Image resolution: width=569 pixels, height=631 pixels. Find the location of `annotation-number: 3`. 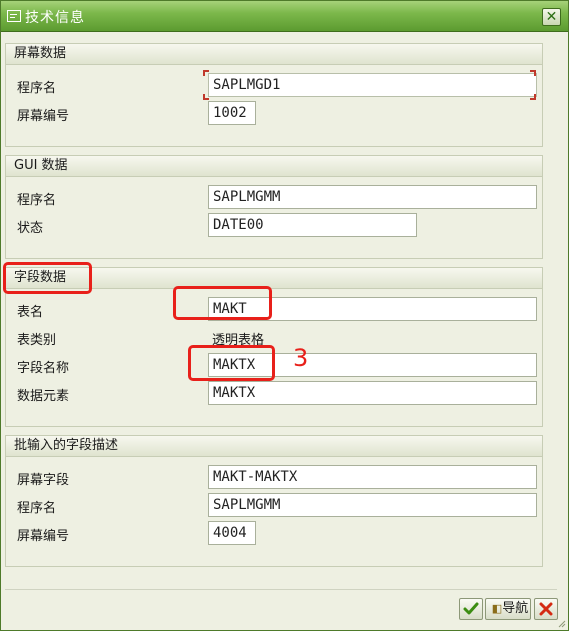

annotation-number: 3 is located at coordinates (301, 358).